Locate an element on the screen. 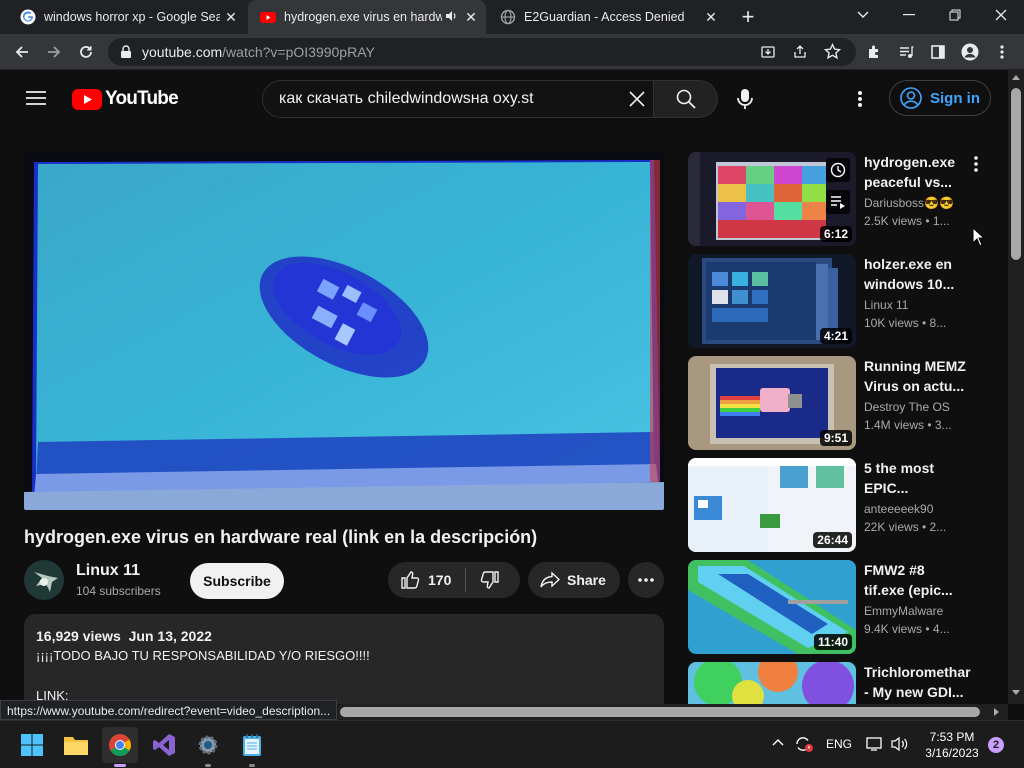 The image size is (1024, 768). more-vertical-icon is located at coordinates (976, 164).